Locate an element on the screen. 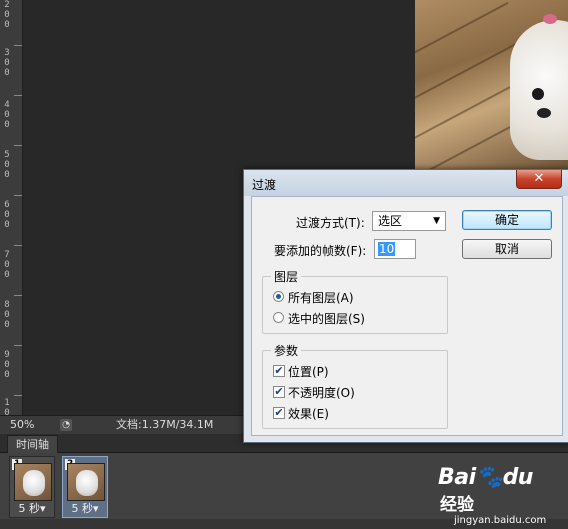  selected-layers-label: 选中的图层(S) is located at coordinates (326, 318).